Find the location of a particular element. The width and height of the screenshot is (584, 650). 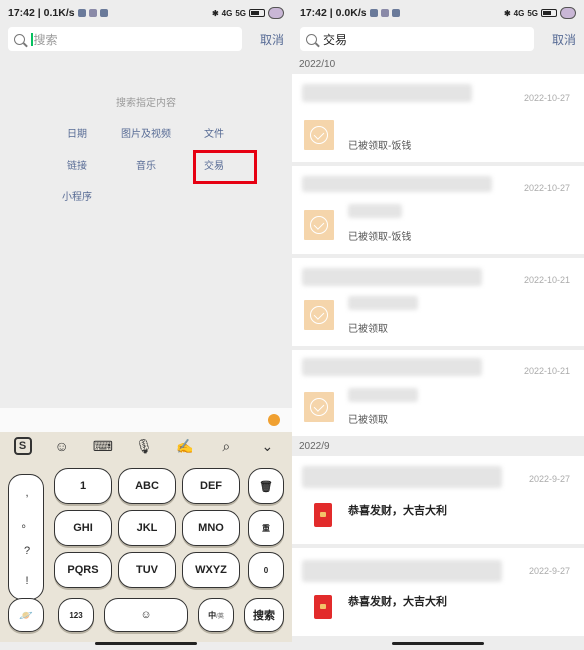

keyboard-icon: ⌨ is located at coordinates (103, 446).